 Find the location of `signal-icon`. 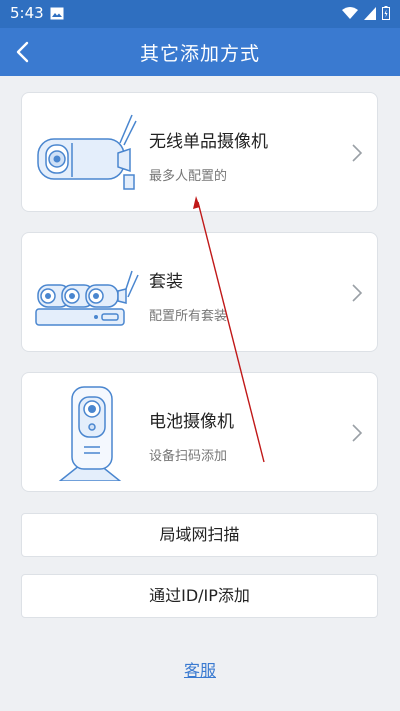

signal-icon is located at coordinates (370, 13).